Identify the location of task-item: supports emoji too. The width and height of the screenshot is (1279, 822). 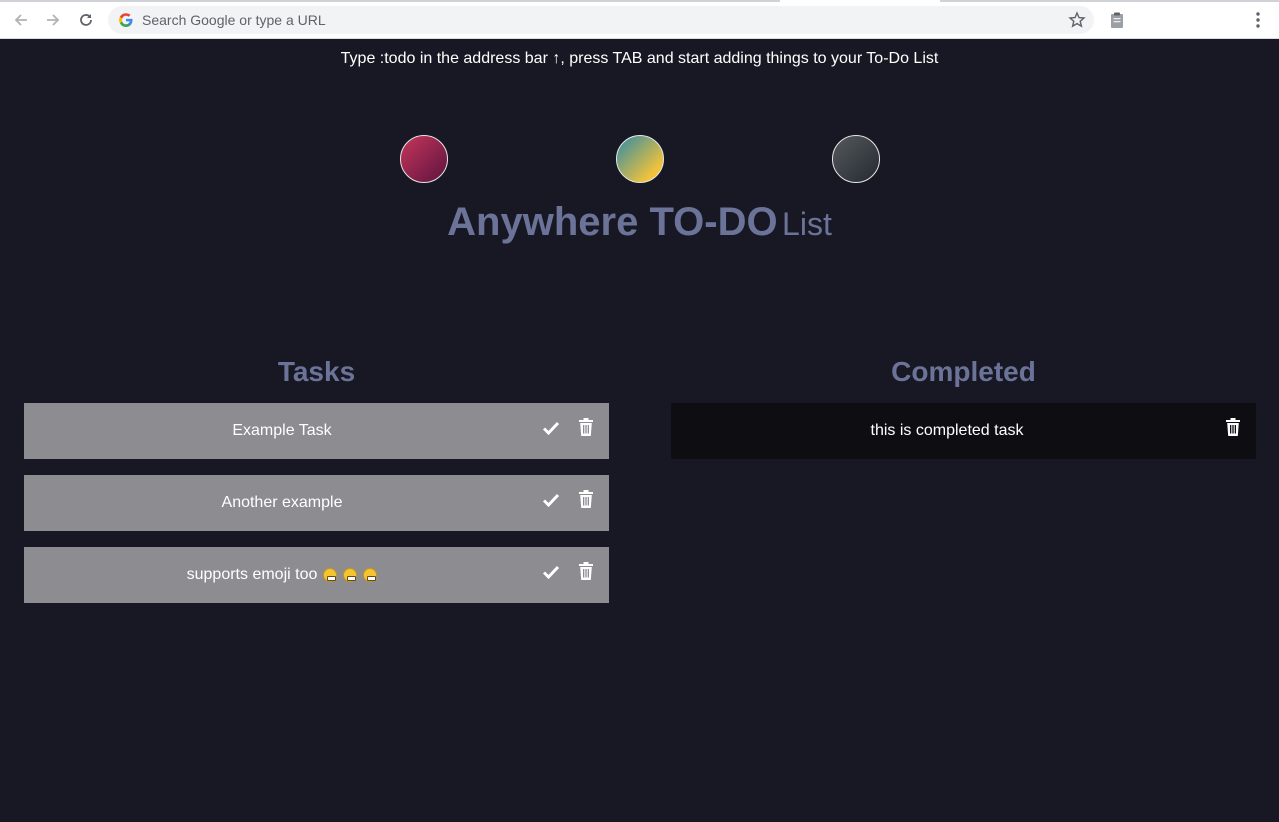
(316, 575).